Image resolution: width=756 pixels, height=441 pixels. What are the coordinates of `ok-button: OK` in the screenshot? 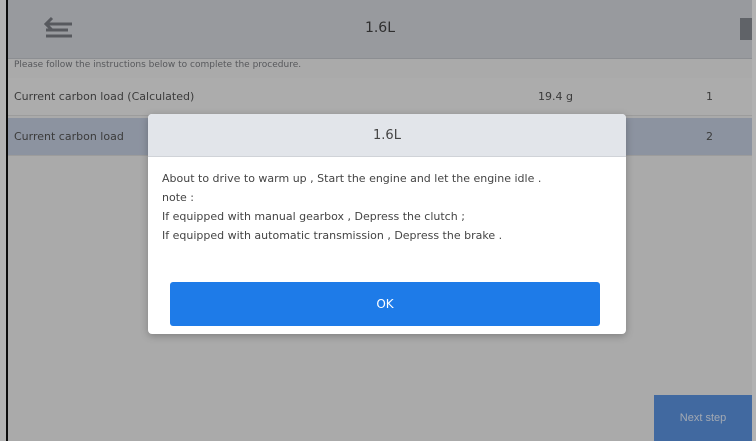 It's located at (385, 304).